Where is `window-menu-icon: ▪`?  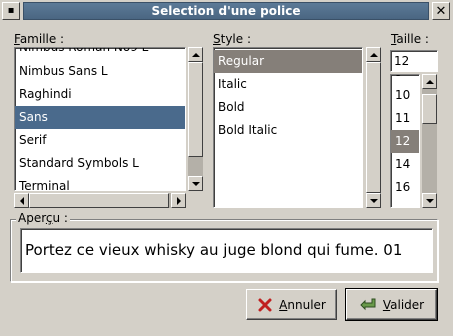
window-menu-icon: ▪ is located at coordinates (11, 11).